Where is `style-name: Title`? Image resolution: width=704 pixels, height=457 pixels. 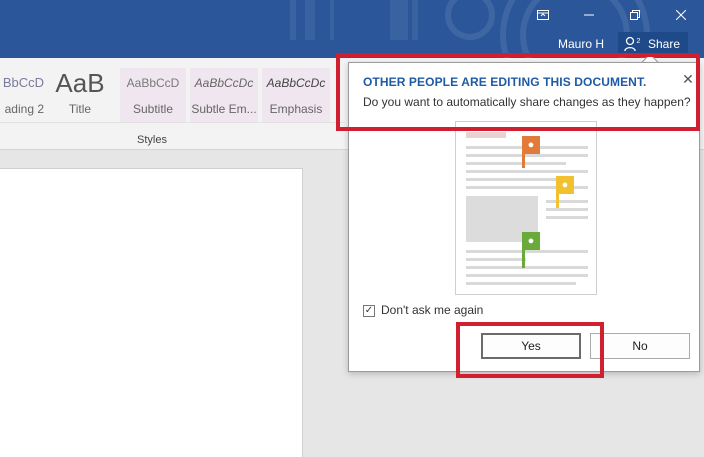 style-name: Title is located at coordinates (80, 109).